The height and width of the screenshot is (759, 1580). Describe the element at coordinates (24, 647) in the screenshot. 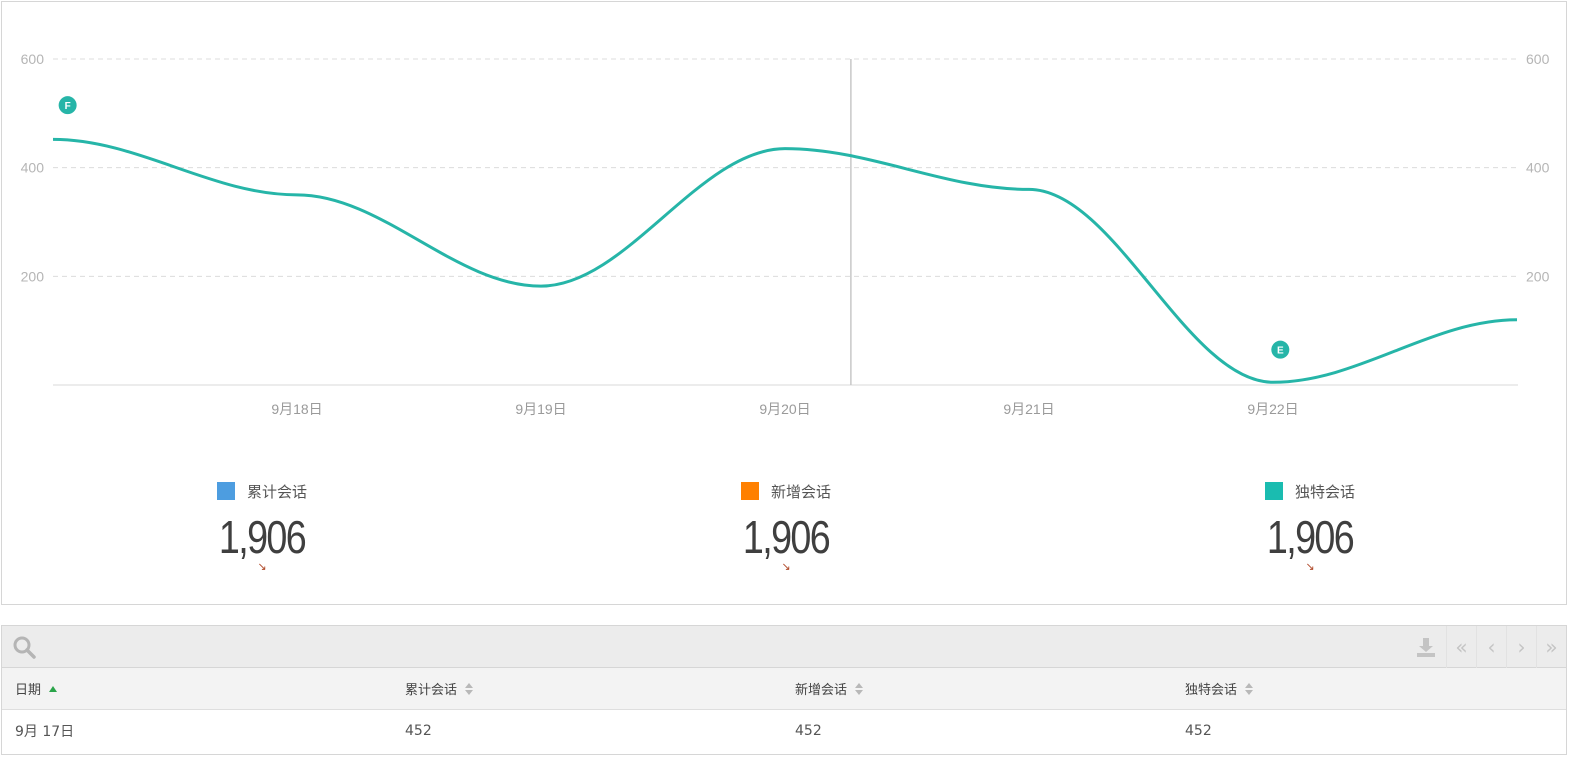

I see `search-icon` at that location.